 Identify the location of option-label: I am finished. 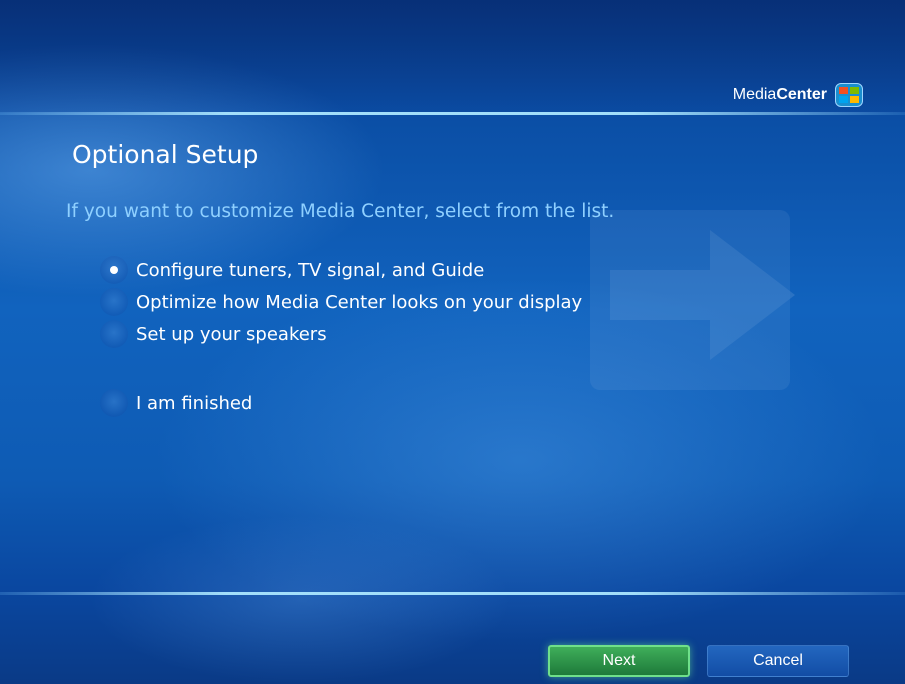
(194, 403).